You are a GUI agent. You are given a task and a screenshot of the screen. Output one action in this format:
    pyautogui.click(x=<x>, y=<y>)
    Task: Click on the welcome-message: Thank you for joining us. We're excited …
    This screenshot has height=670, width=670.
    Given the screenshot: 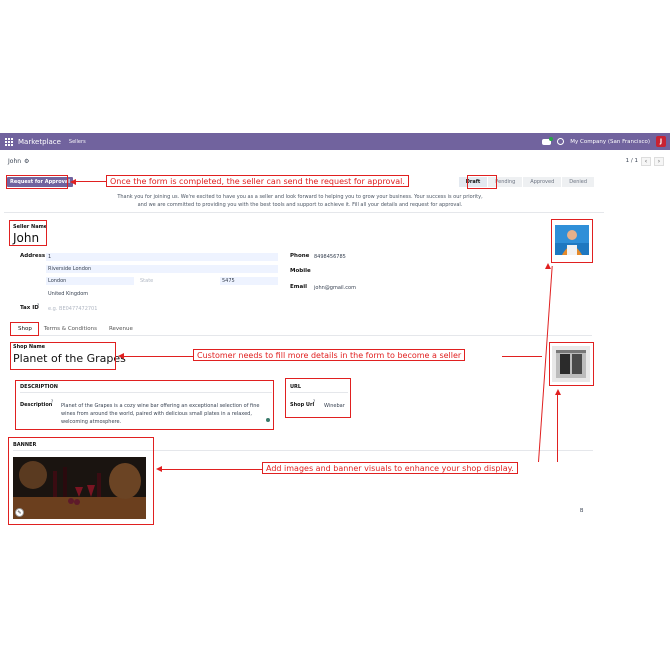 What is the action you would take?
    pyautogui.click(x=300, y=201)
    